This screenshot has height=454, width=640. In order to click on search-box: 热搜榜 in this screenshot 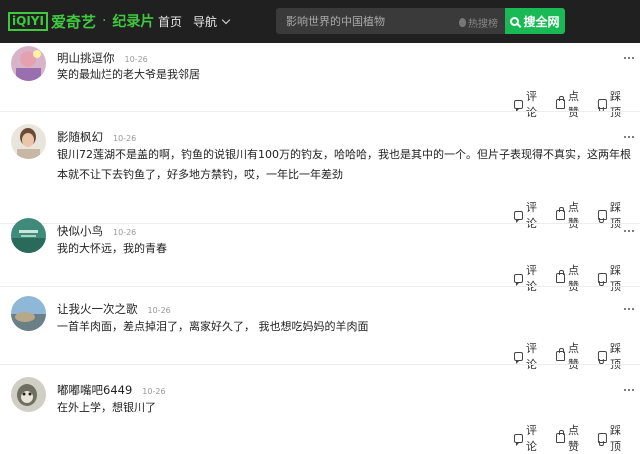, I will do `click(390, 21)`.